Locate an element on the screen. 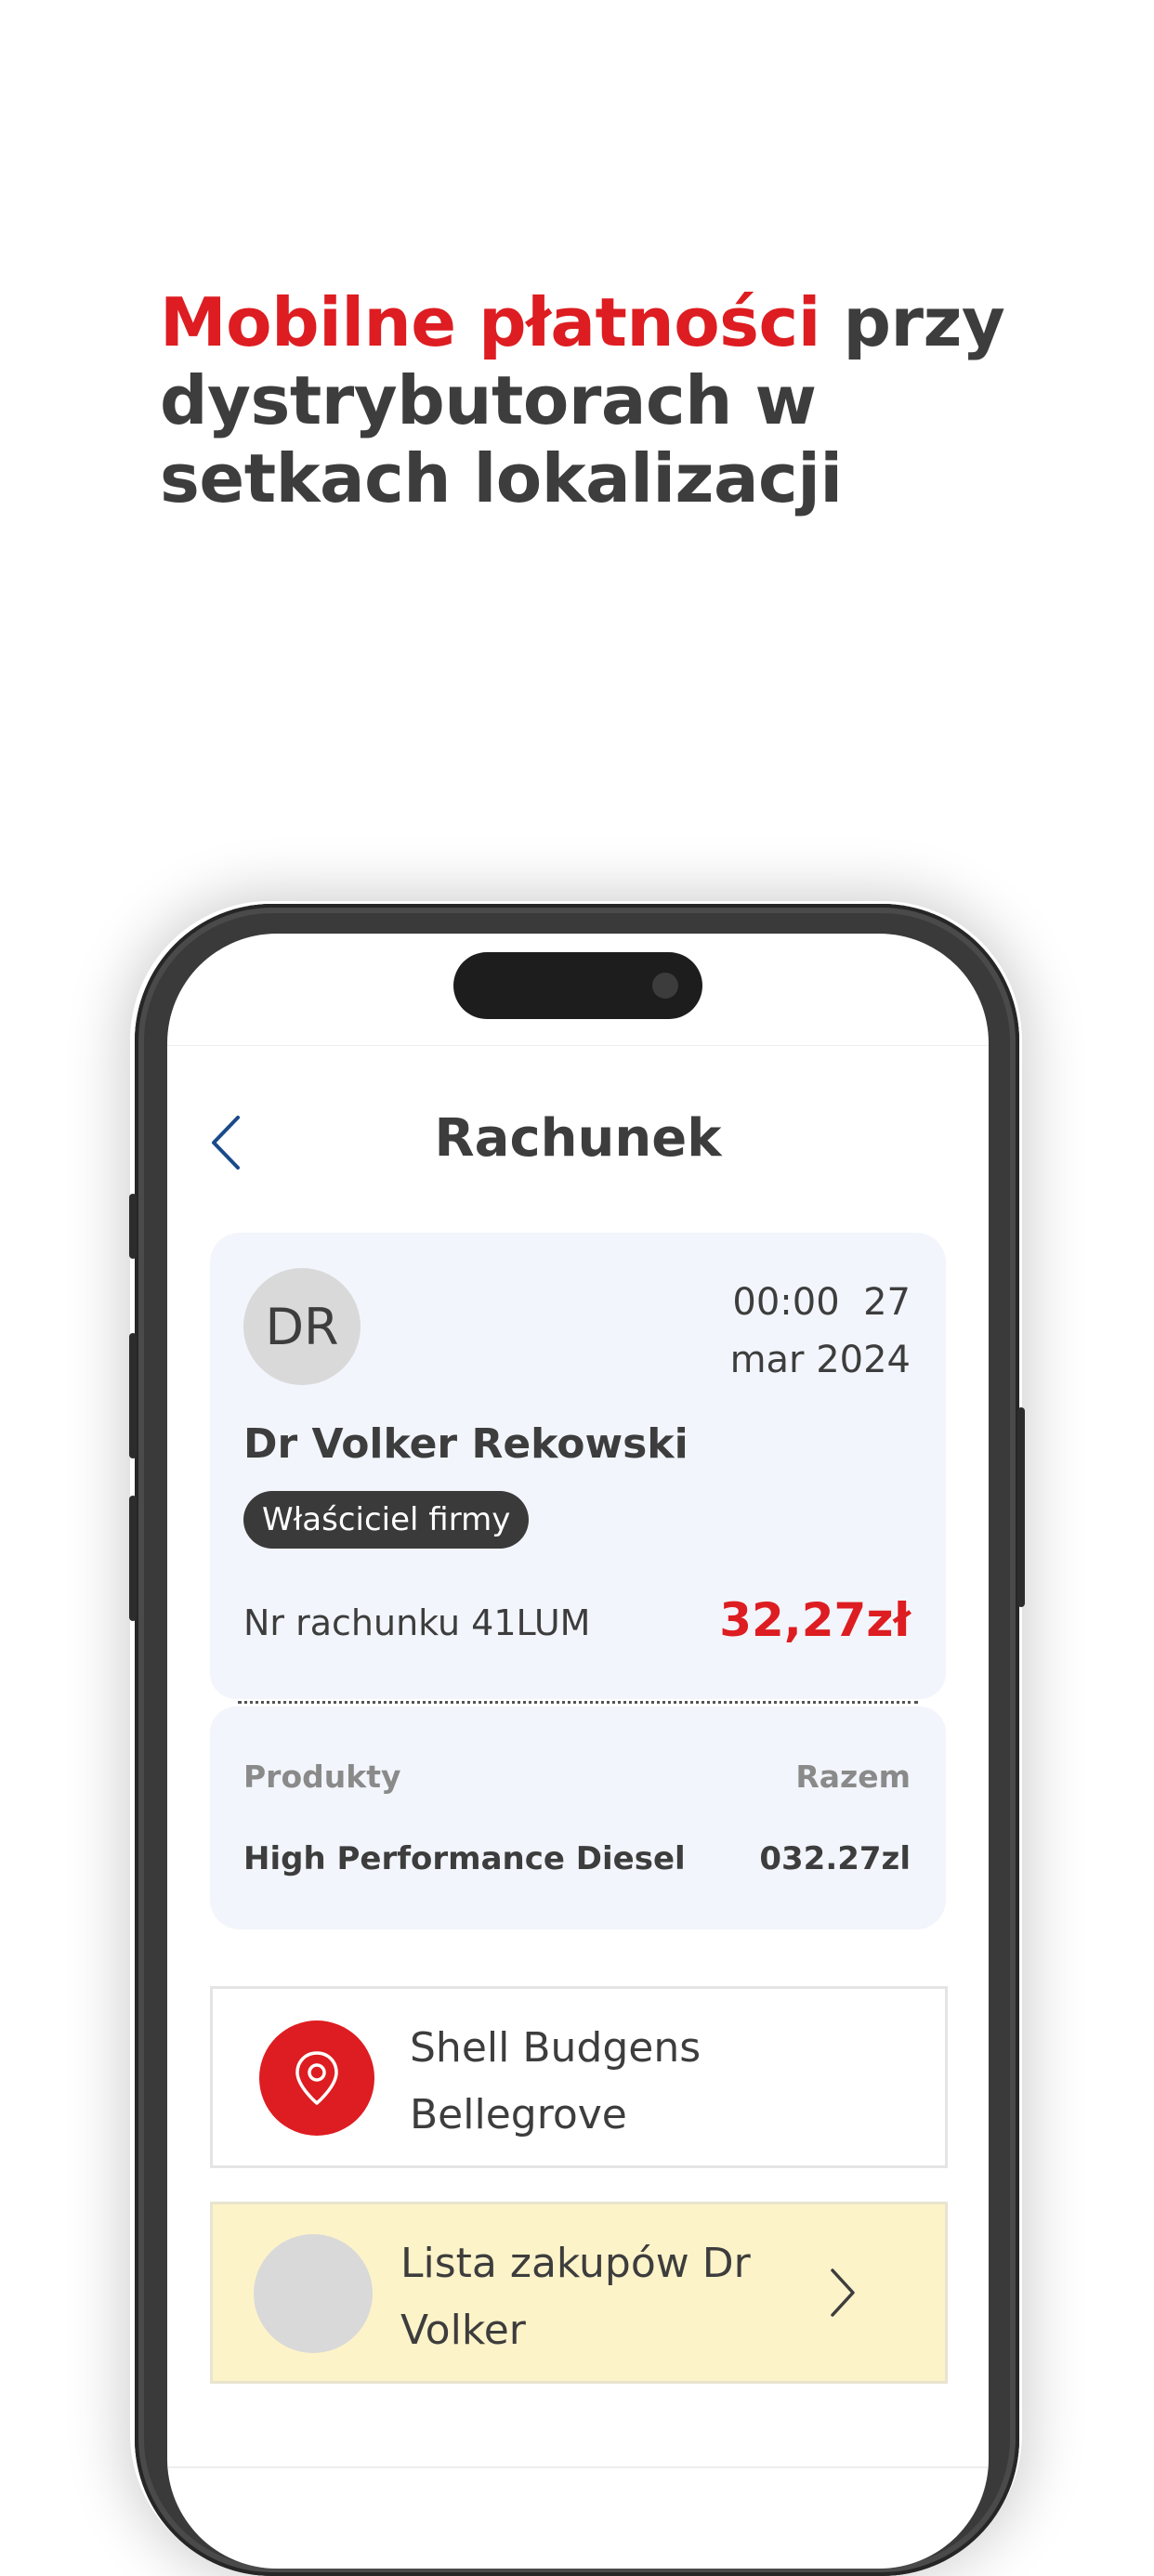  location-pin-badge is located at coordinates (317, 2078).